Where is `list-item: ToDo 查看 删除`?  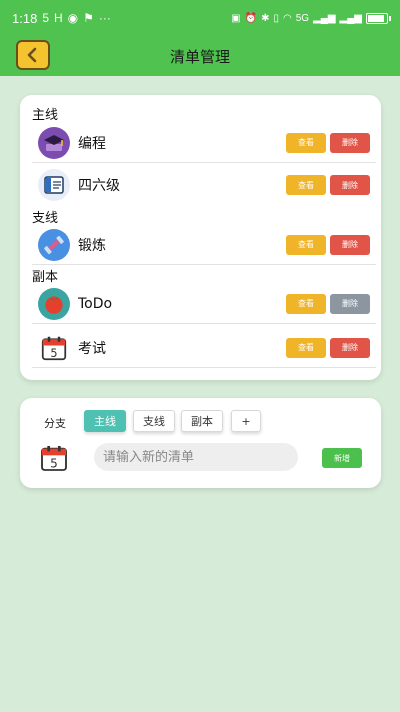
list-item: ToDo 查看 删除 is located at coordinates (204, 304).